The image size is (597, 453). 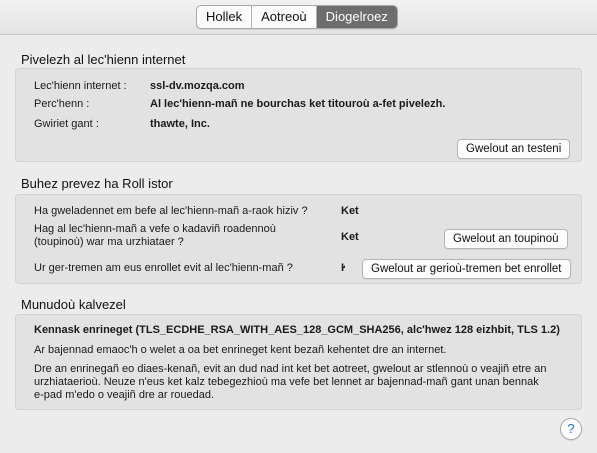 I want to click on encryption-paragraph-2-line3: e-pad m'edo o veajiñ dre ar rouedad., so click(x=124, y=395).